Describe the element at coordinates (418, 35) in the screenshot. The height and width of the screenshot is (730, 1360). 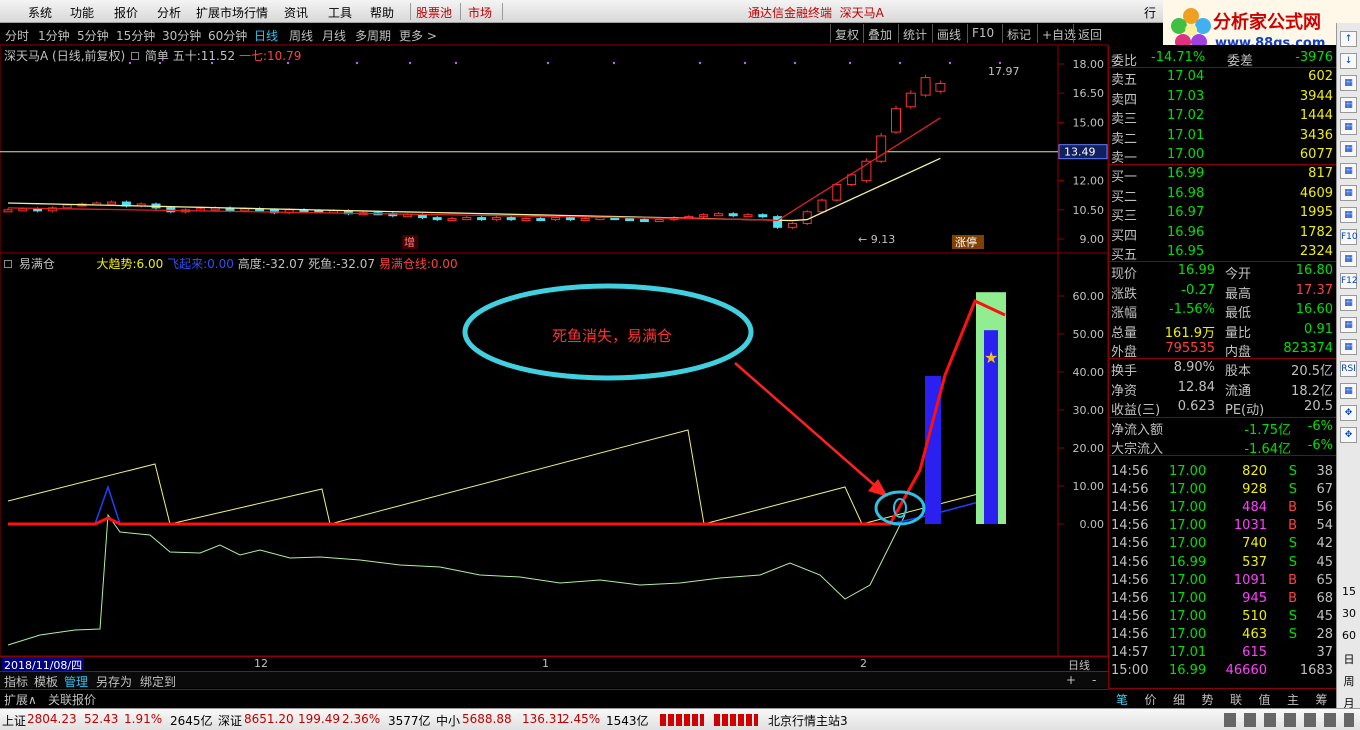
I see `period-more: 更多 >` at that location.